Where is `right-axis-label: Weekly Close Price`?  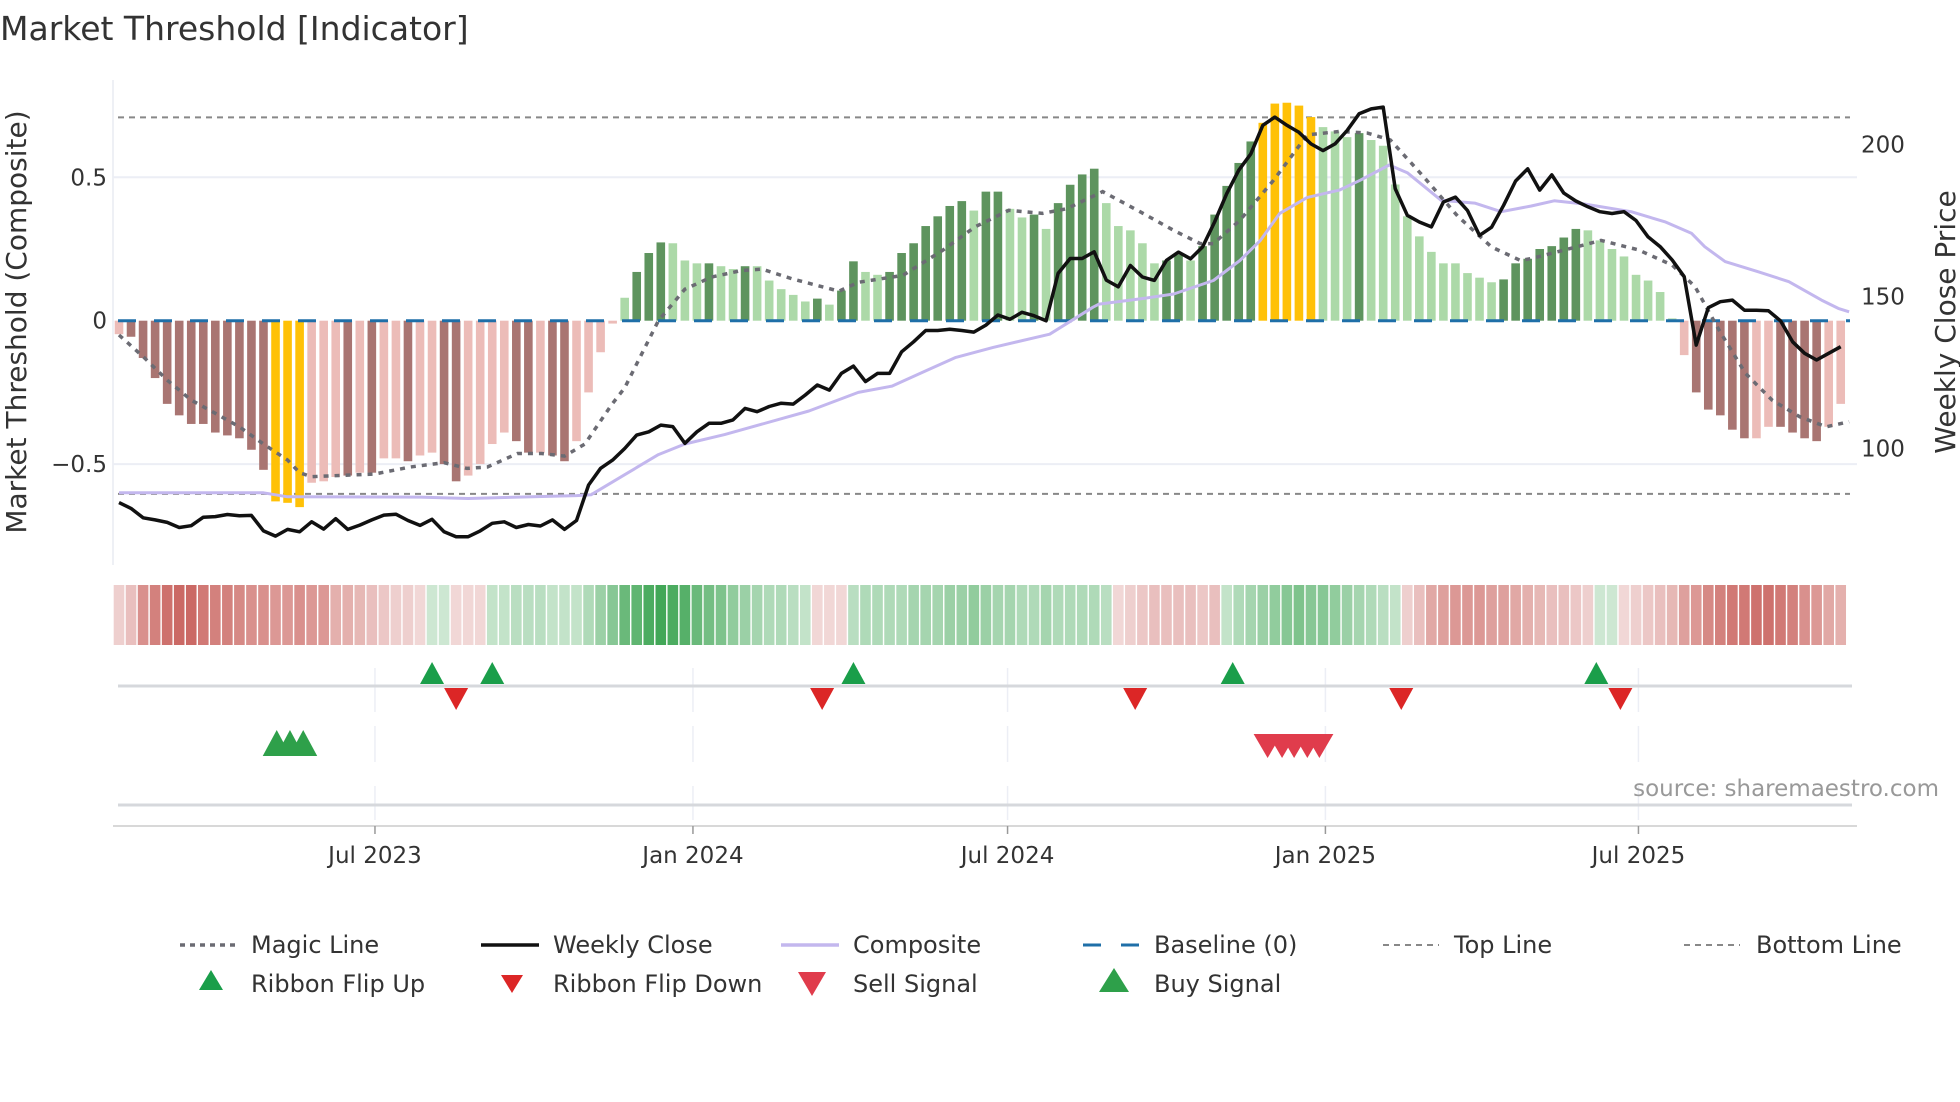
right-axis-label: Weekly Close Price is located at coordinates (1944, 321).